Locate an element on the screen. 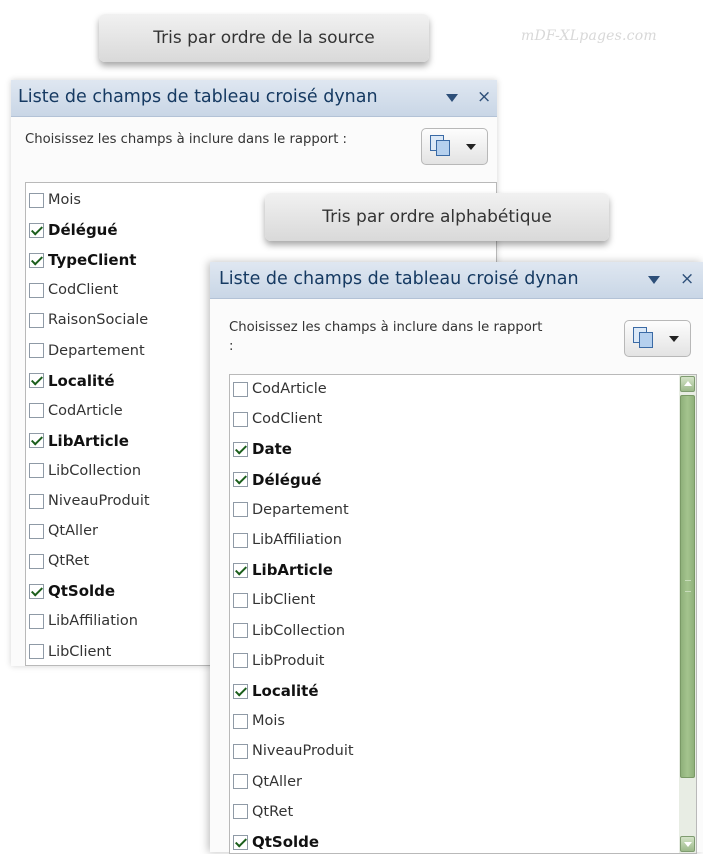 The image size is (703, 854). scrollbar-thumb is located at coordinates (687, 586).